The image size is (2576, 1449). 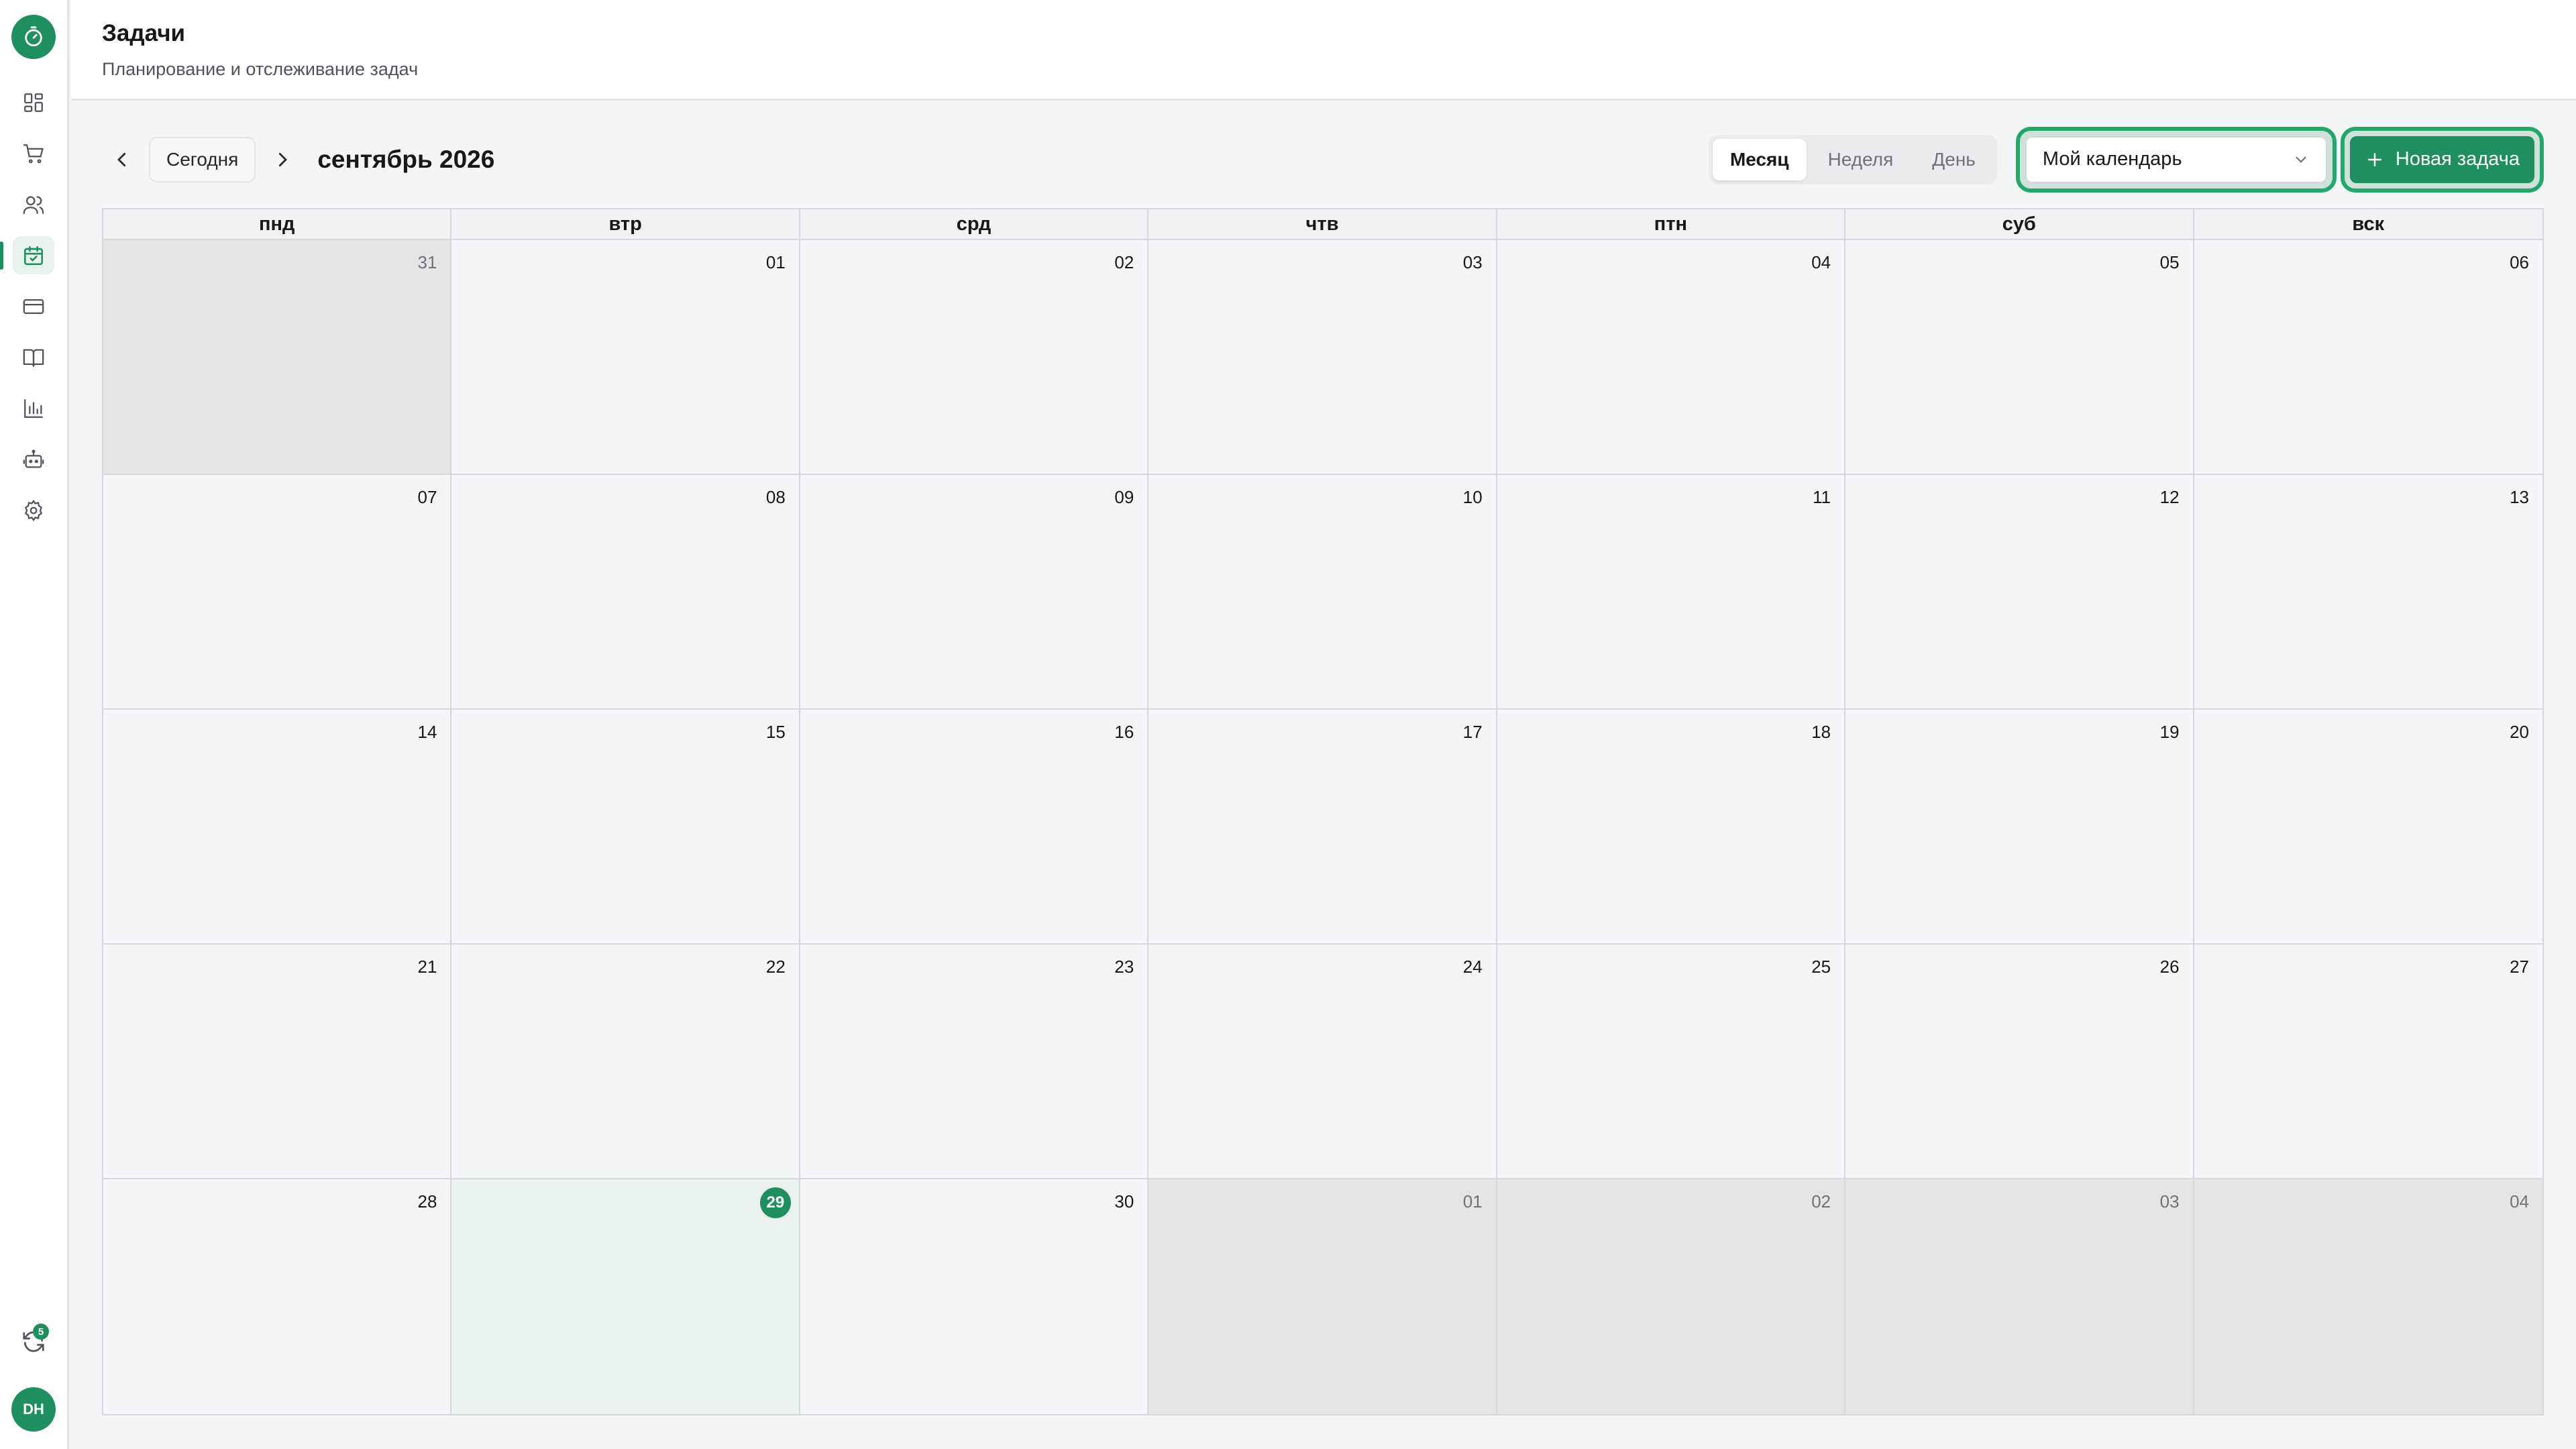 I want to click on day-cell: 17, so click(x=1322, y=827).